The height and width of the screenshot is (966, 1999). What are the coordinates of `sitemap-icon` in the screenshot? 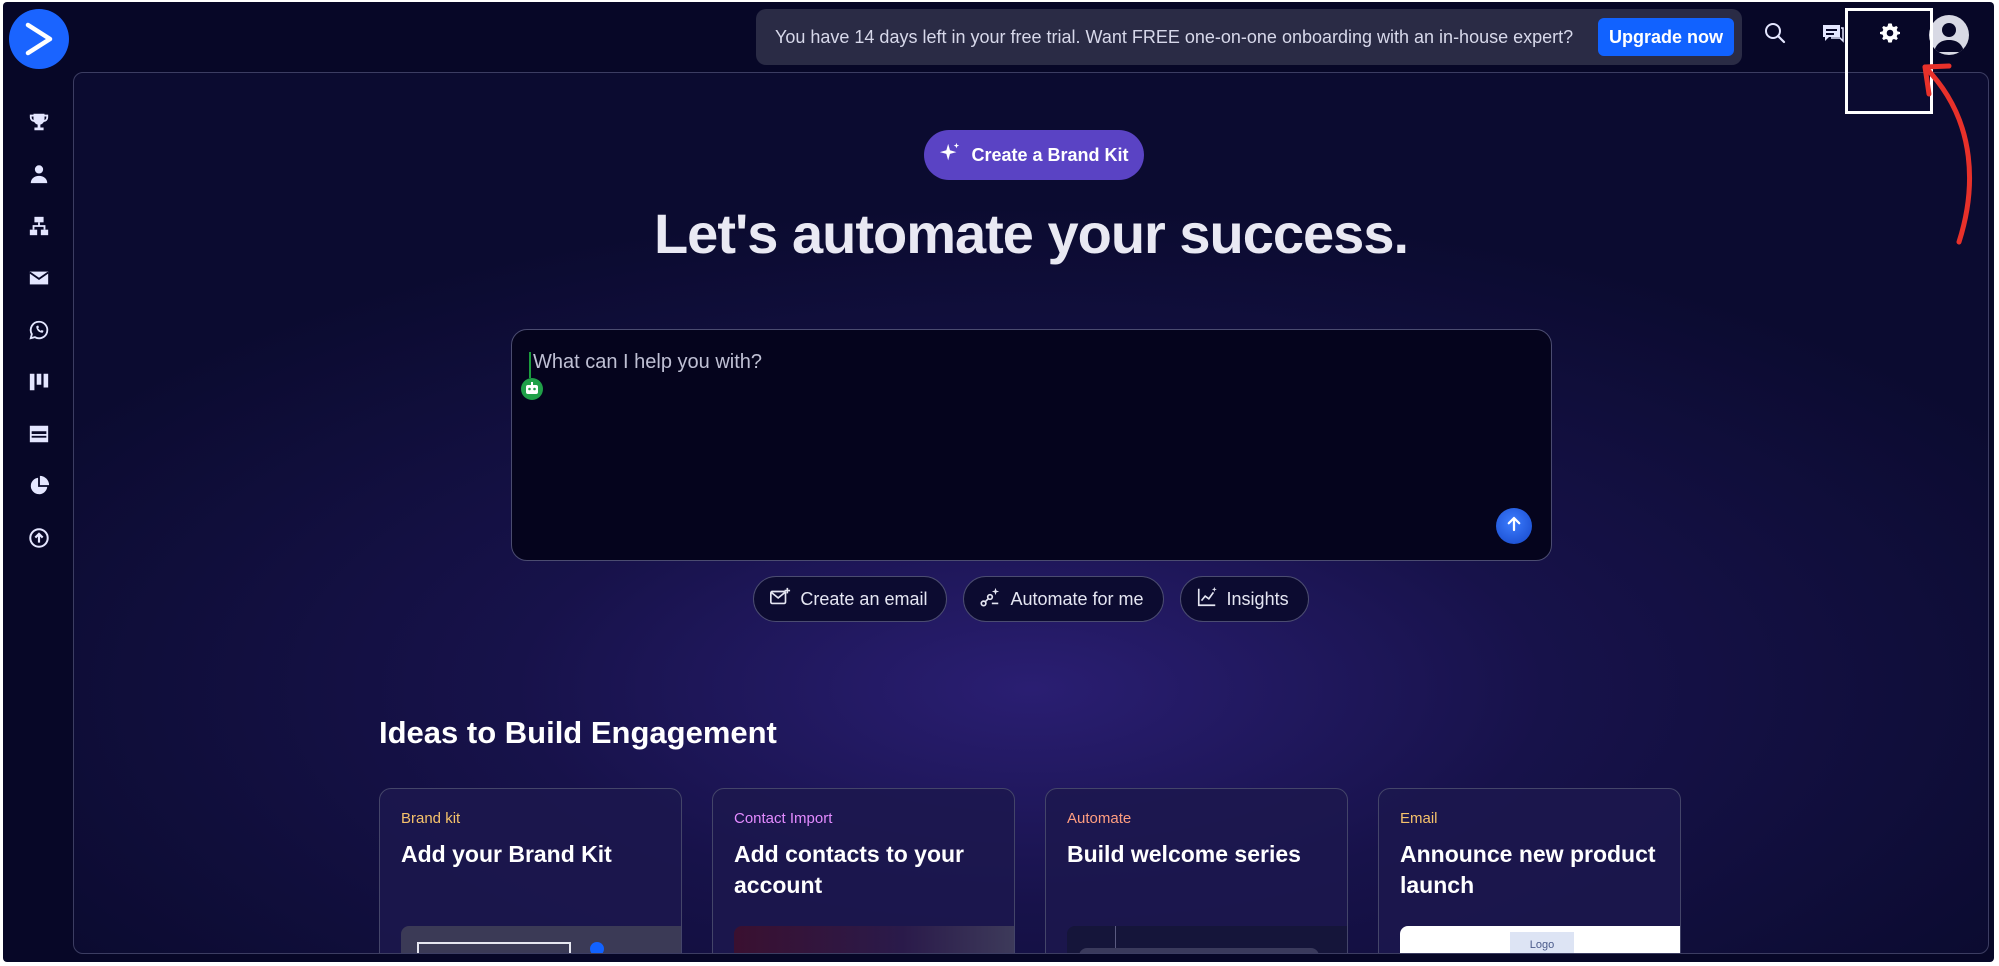 It's located at (39, 228).